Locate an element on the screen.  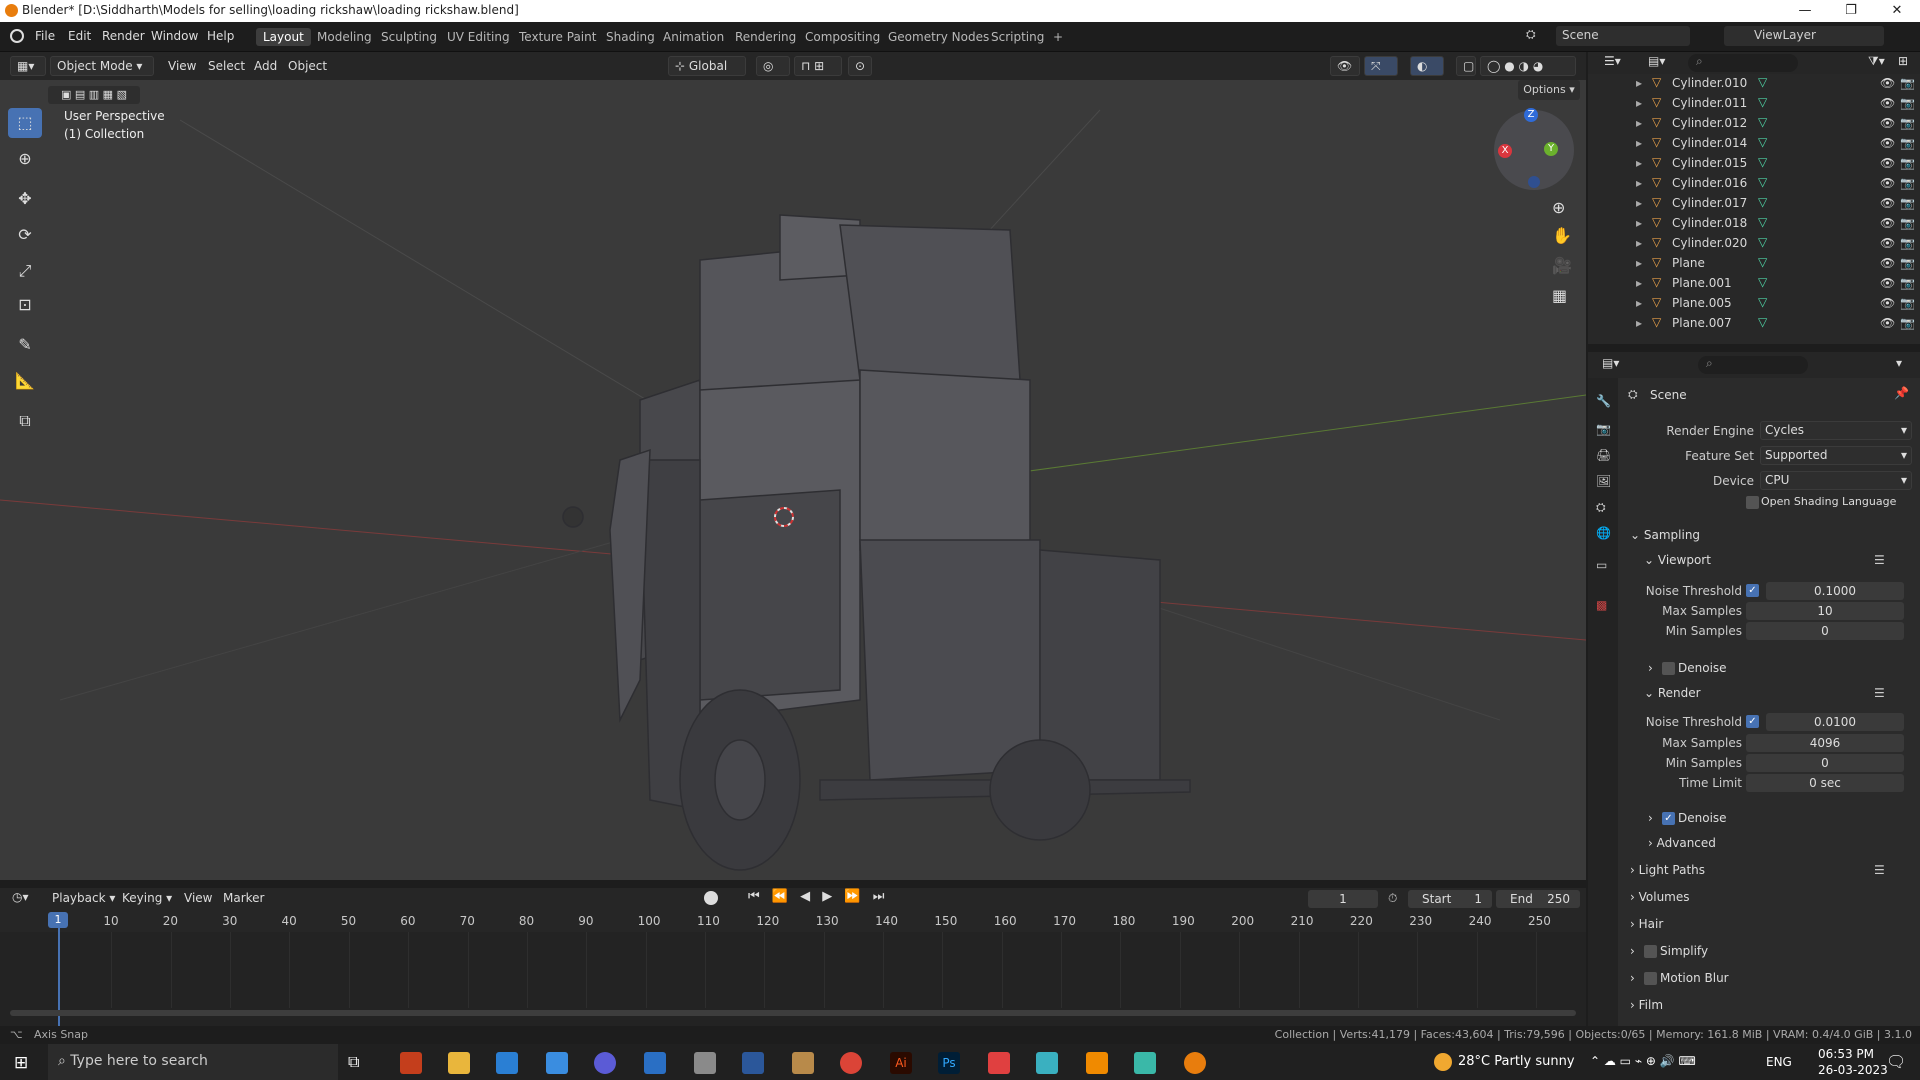
snap-icon: ⊓ ⊞ is located at coordinates (818, 66).